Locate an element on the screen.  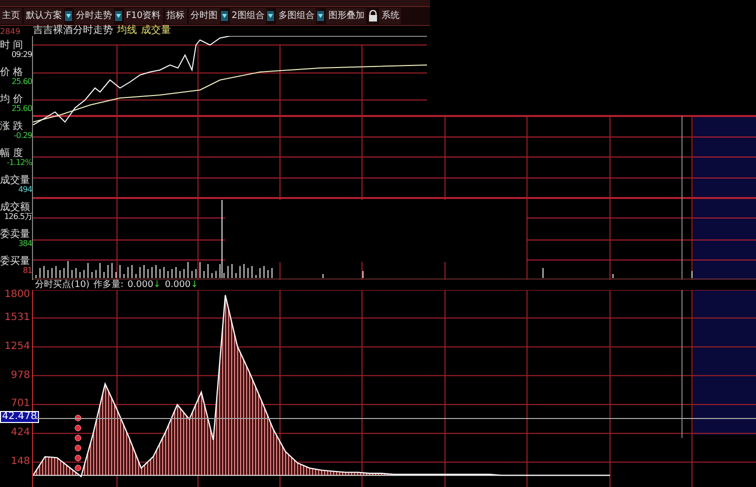
axis-label: 2849 is located at coordinates (11, 32).